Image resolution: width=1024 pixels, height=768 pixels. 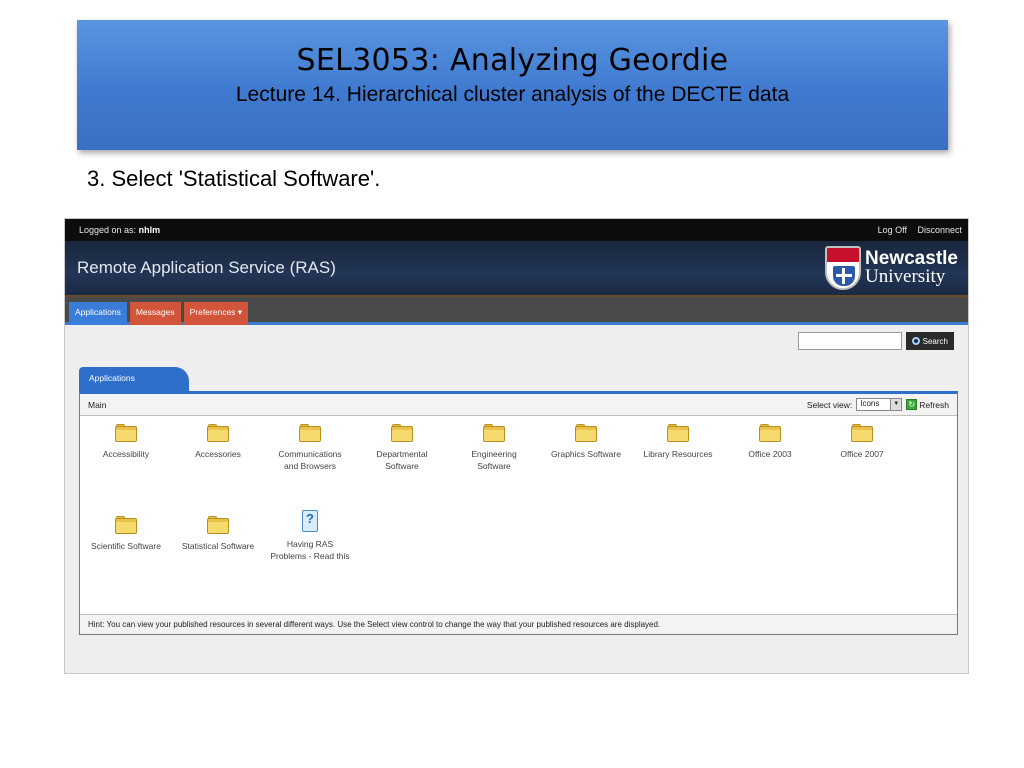 What do you see at coordinates (310, 536) in the screenshot?
I see `help-document: ? Having RAS Problems - Read this` at bounding box center [310, 536].